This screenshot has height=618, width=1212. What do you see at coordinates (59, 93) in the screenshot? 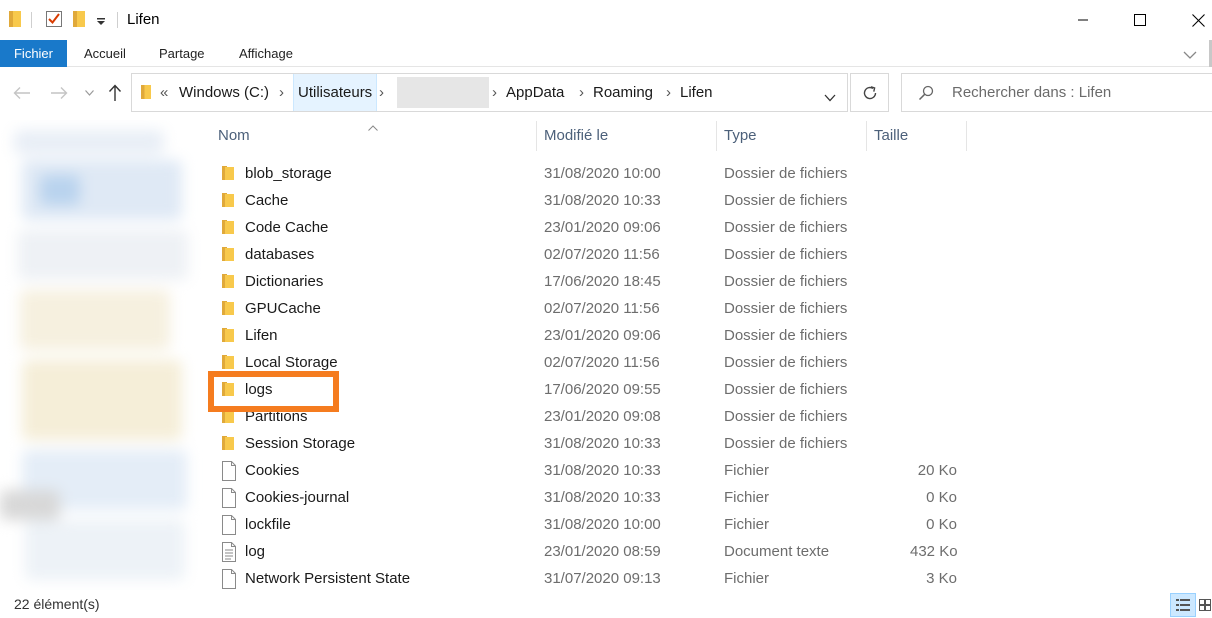
I see `forward-button` at bounding box center [59, 93].